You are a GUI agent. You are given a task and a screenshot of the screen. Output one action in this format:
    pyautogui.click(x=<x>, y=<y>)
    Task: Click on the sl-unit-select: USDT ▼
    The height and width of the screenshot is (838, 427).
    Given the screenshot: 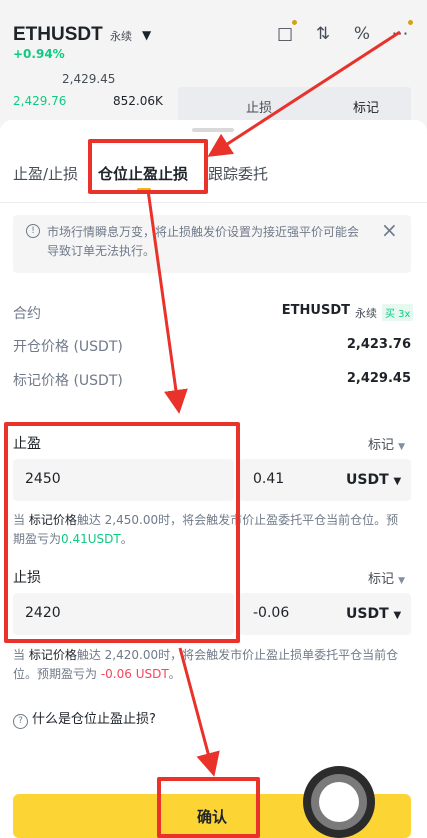 What is the action you would take?
    pyautogui.click(x=373, y=614)
    